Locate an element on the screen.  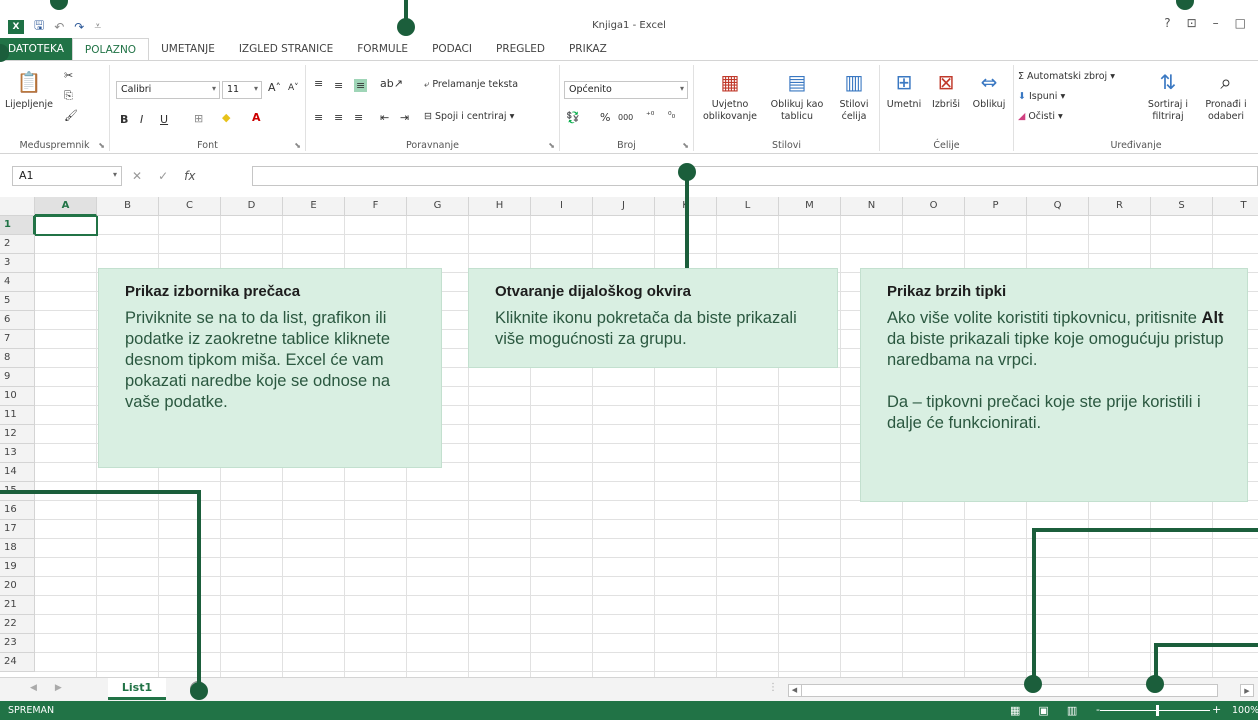
fill-color-icon: ◆ is located at coordinates (226, 117).